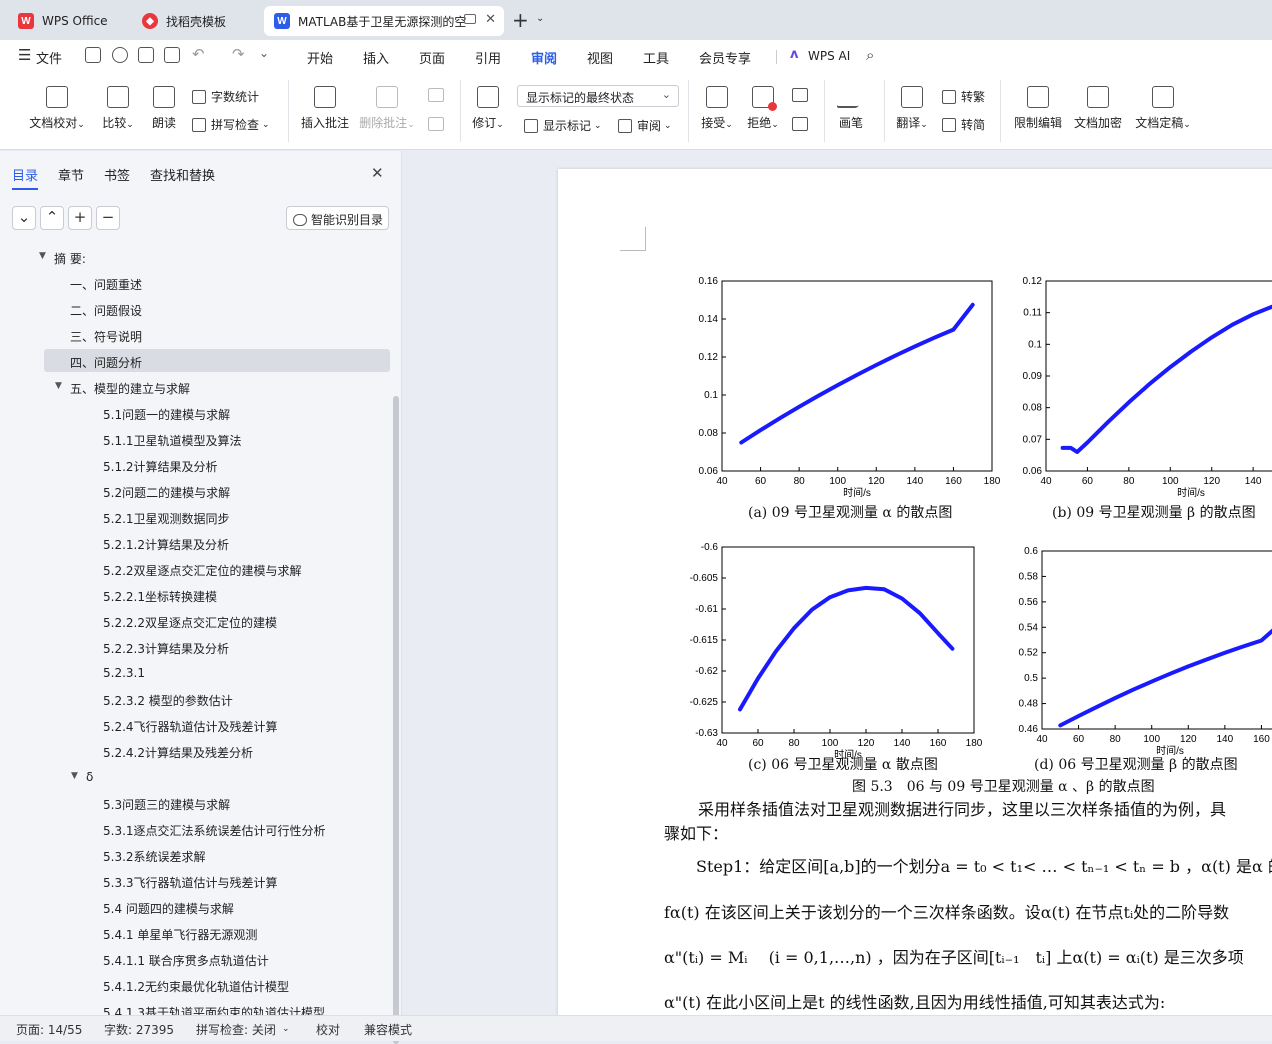  What do you see at coordinates (190, 622) in the screenshot?
I see `toc-item: 5.2.2.2双星逐点交汇定位的建模` at bounding box center [190, 622].